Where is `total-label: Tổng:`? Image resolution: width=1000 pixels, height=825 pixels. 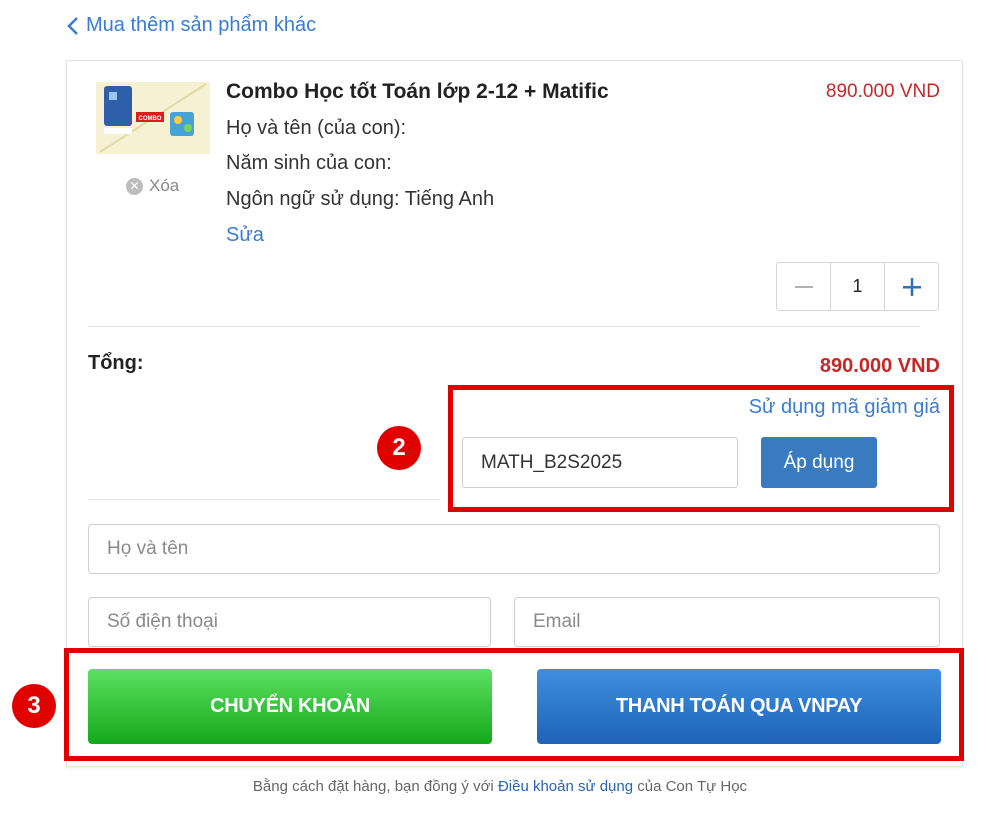
total-label: Tổng: is located at coordinates (116, 363).